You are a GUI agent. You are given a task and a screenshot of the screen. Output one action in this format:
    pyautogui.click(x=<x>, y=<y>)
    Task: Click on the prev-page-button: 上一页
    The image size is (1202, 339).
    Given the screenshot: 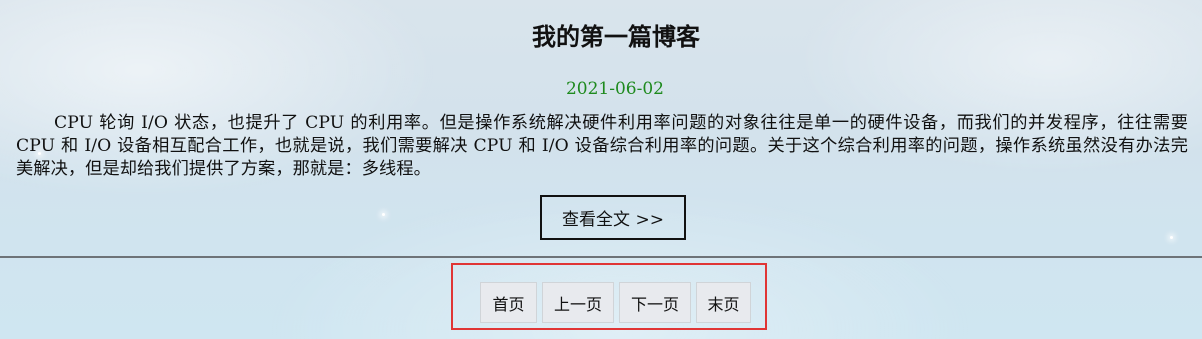 What is the action you would take?
    pyautogui.click(x=578, y=302)
    